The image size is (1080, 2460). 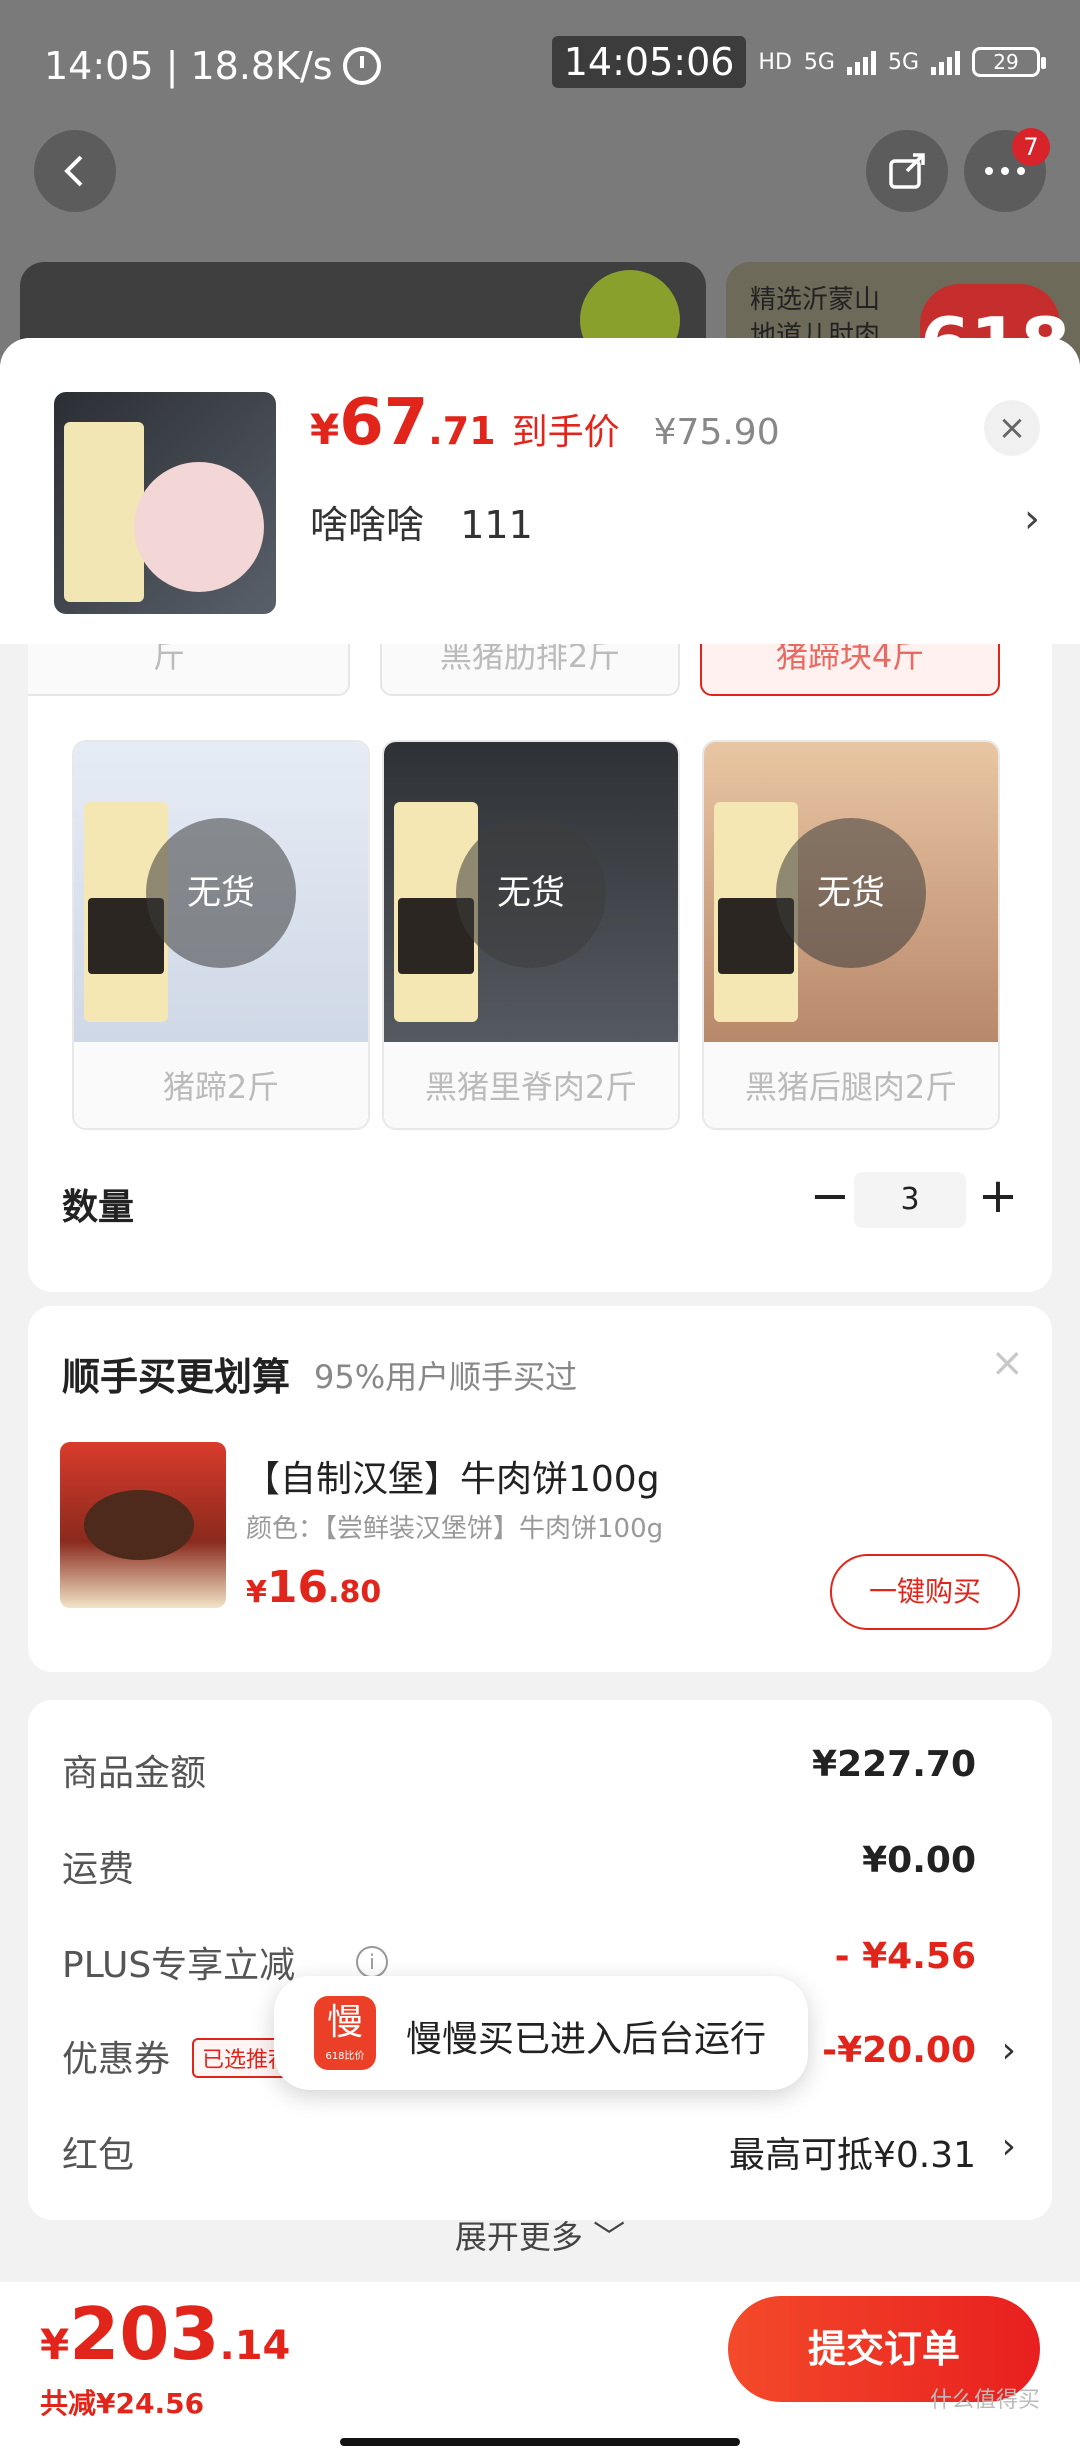 I want to click on addon-price-integer: 16, so click(x=297, y=1587).